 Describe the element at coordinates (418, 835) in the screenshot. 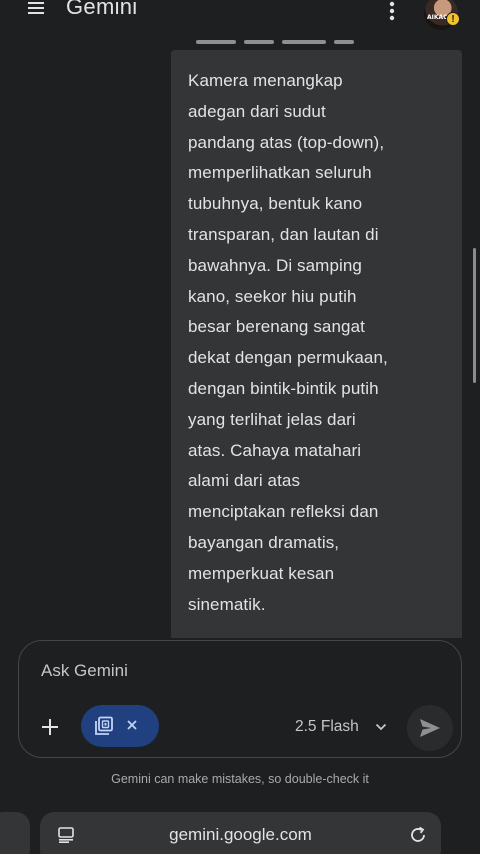

I see `reload-icon` at that location.